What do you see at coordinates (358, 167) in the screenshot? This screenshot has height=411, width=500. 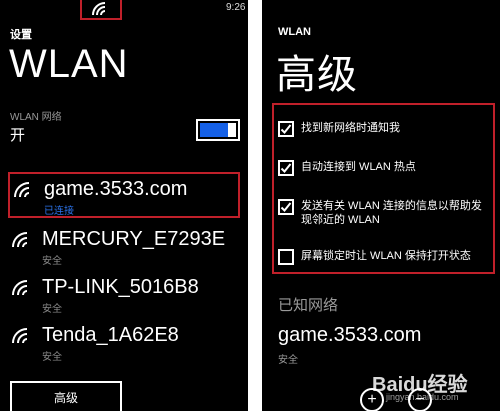 I see `option-label: 自动连接到 WLAN 热点` at bounding box center [358, 167].